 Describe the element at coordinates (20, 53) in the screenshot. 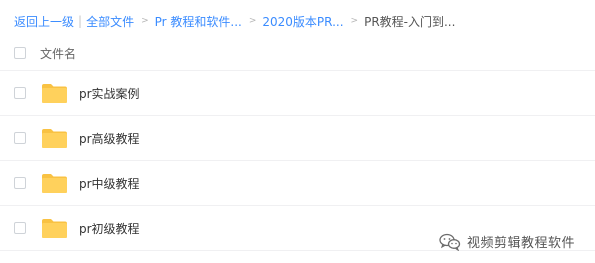

I see `select-all-checkbox` at that location.